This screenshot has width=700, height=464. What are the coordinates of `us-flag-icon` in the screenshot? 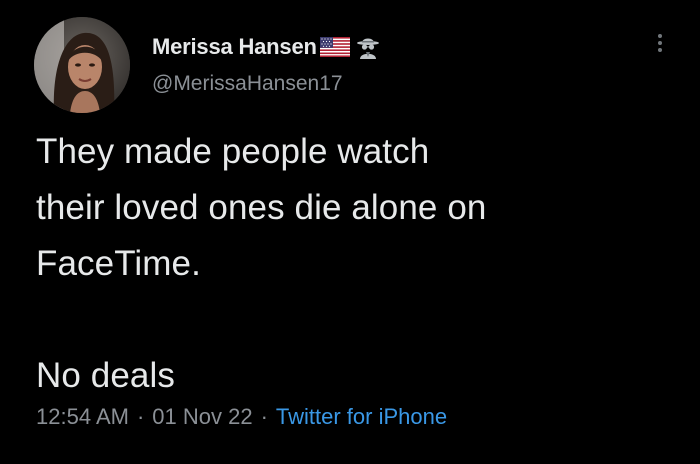 It's located at (334, 47).